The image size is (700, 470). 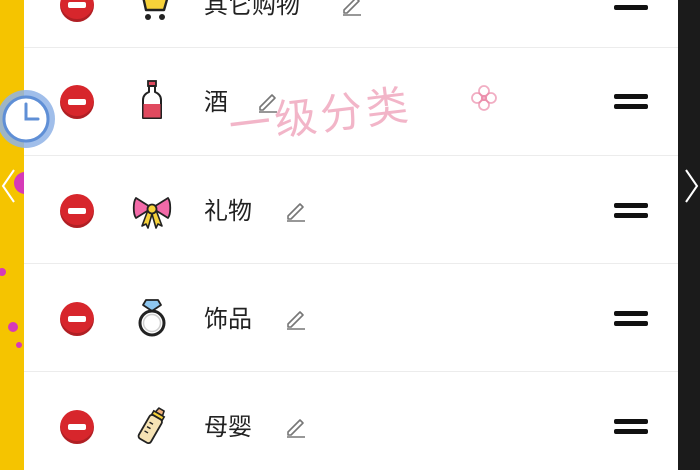 What do you see at coordinates (151, 426) in the screenshot?
I see `baby-bottle-icon` at bounding box center [151, 426].